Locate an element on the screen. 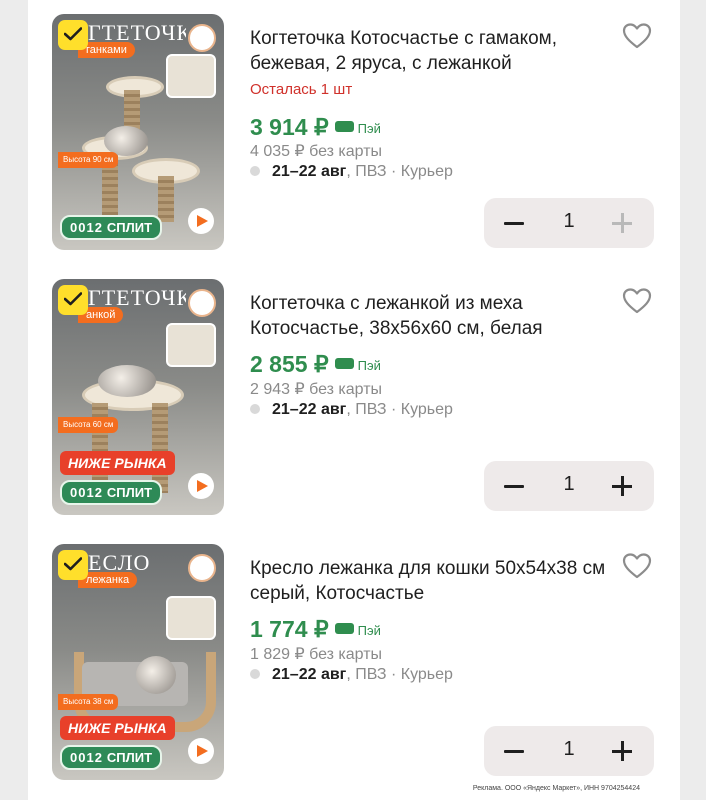  product-photo: ГТЕТОЧКА ганками Высота 90 см 0012СПЛИТ is located at coordinates (138, 132).